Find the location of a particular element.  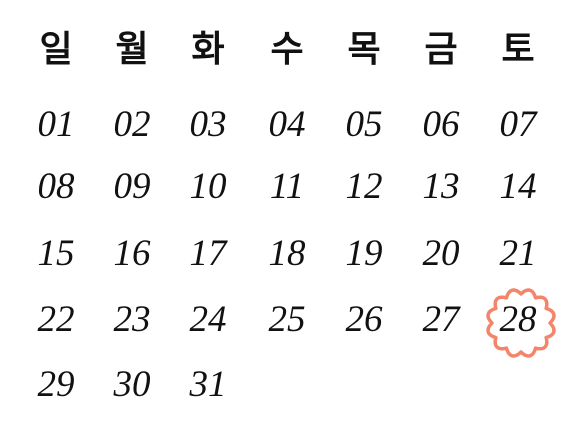

day-cell-24: 24 is located at coordinates (208, 320).